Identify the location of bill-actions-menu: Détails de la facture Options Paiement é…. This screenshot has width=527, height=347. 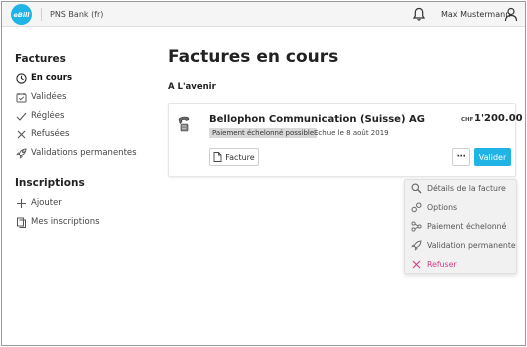
(460, 226).